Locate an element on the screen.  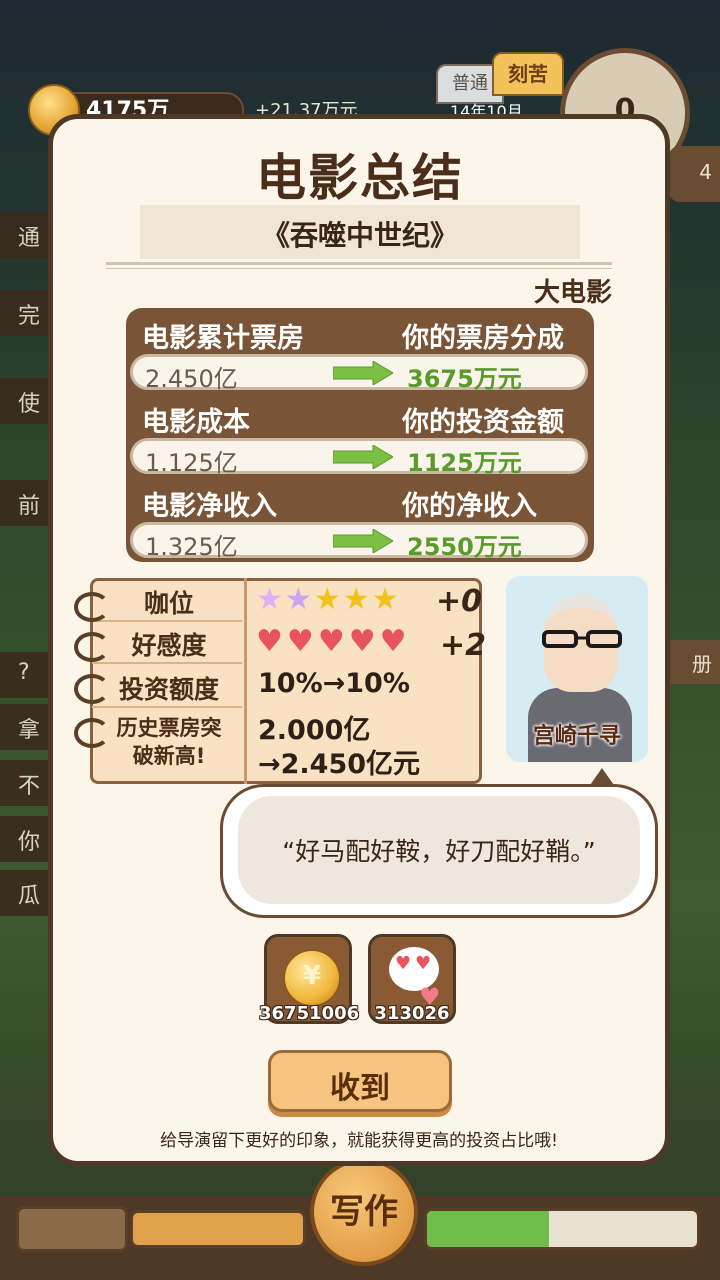
stat-row-net-income: 1.325亿 2550万元 is located at coordinates (359, 541).